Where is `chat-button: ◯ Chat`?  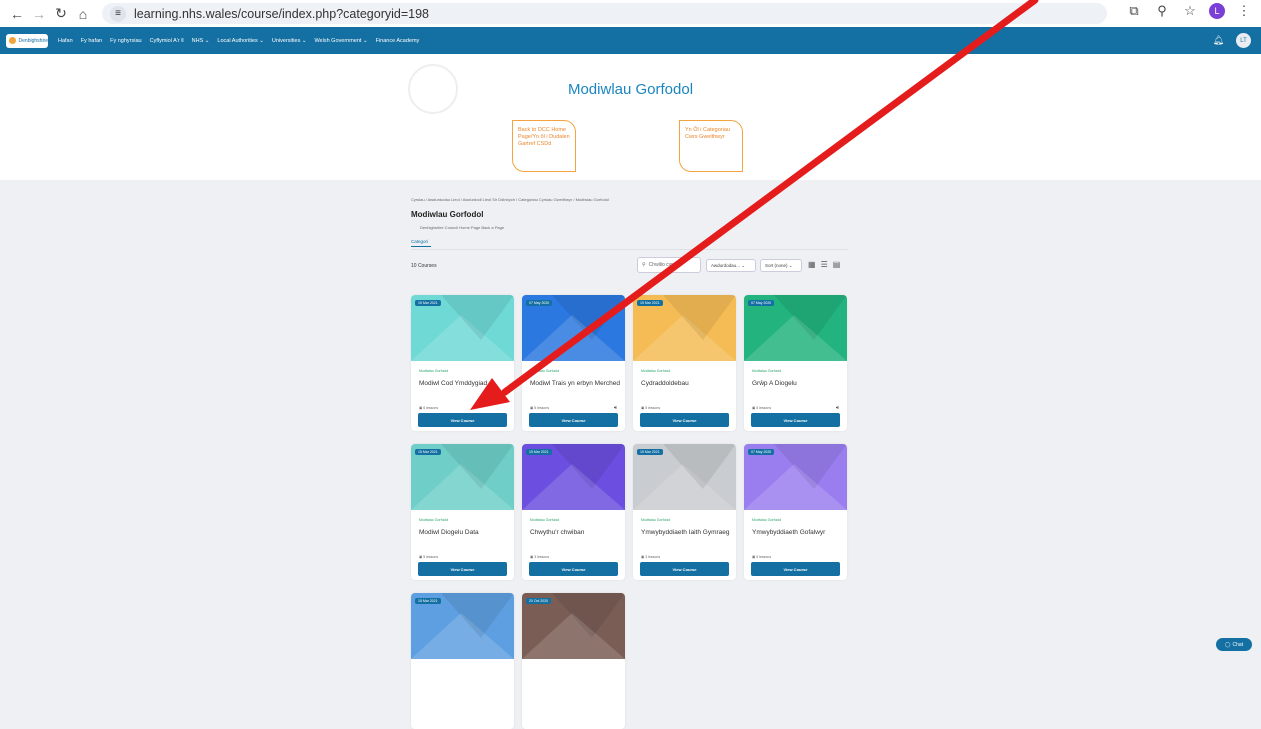 chat-button: ◯ Chat is located at coordinates (1234, 644).